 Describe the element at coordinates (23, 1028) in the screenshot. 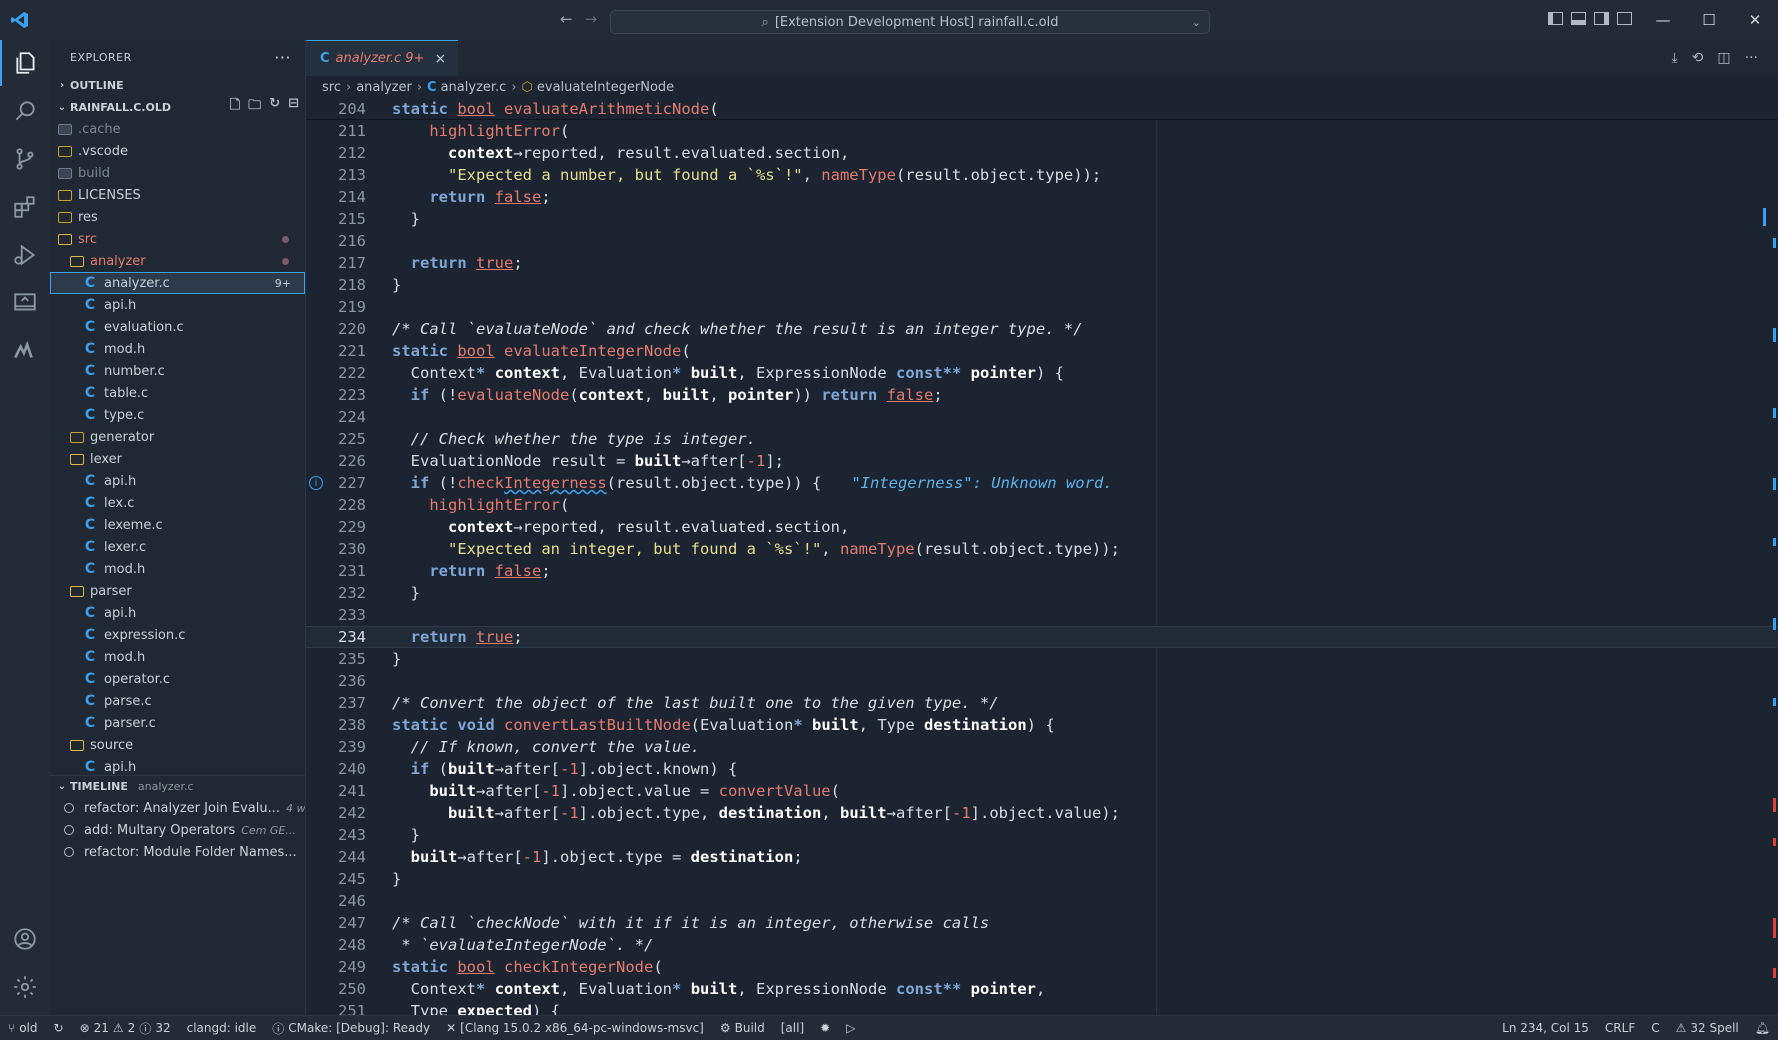

I see `branch-indicator: ⑂ old` at that location.